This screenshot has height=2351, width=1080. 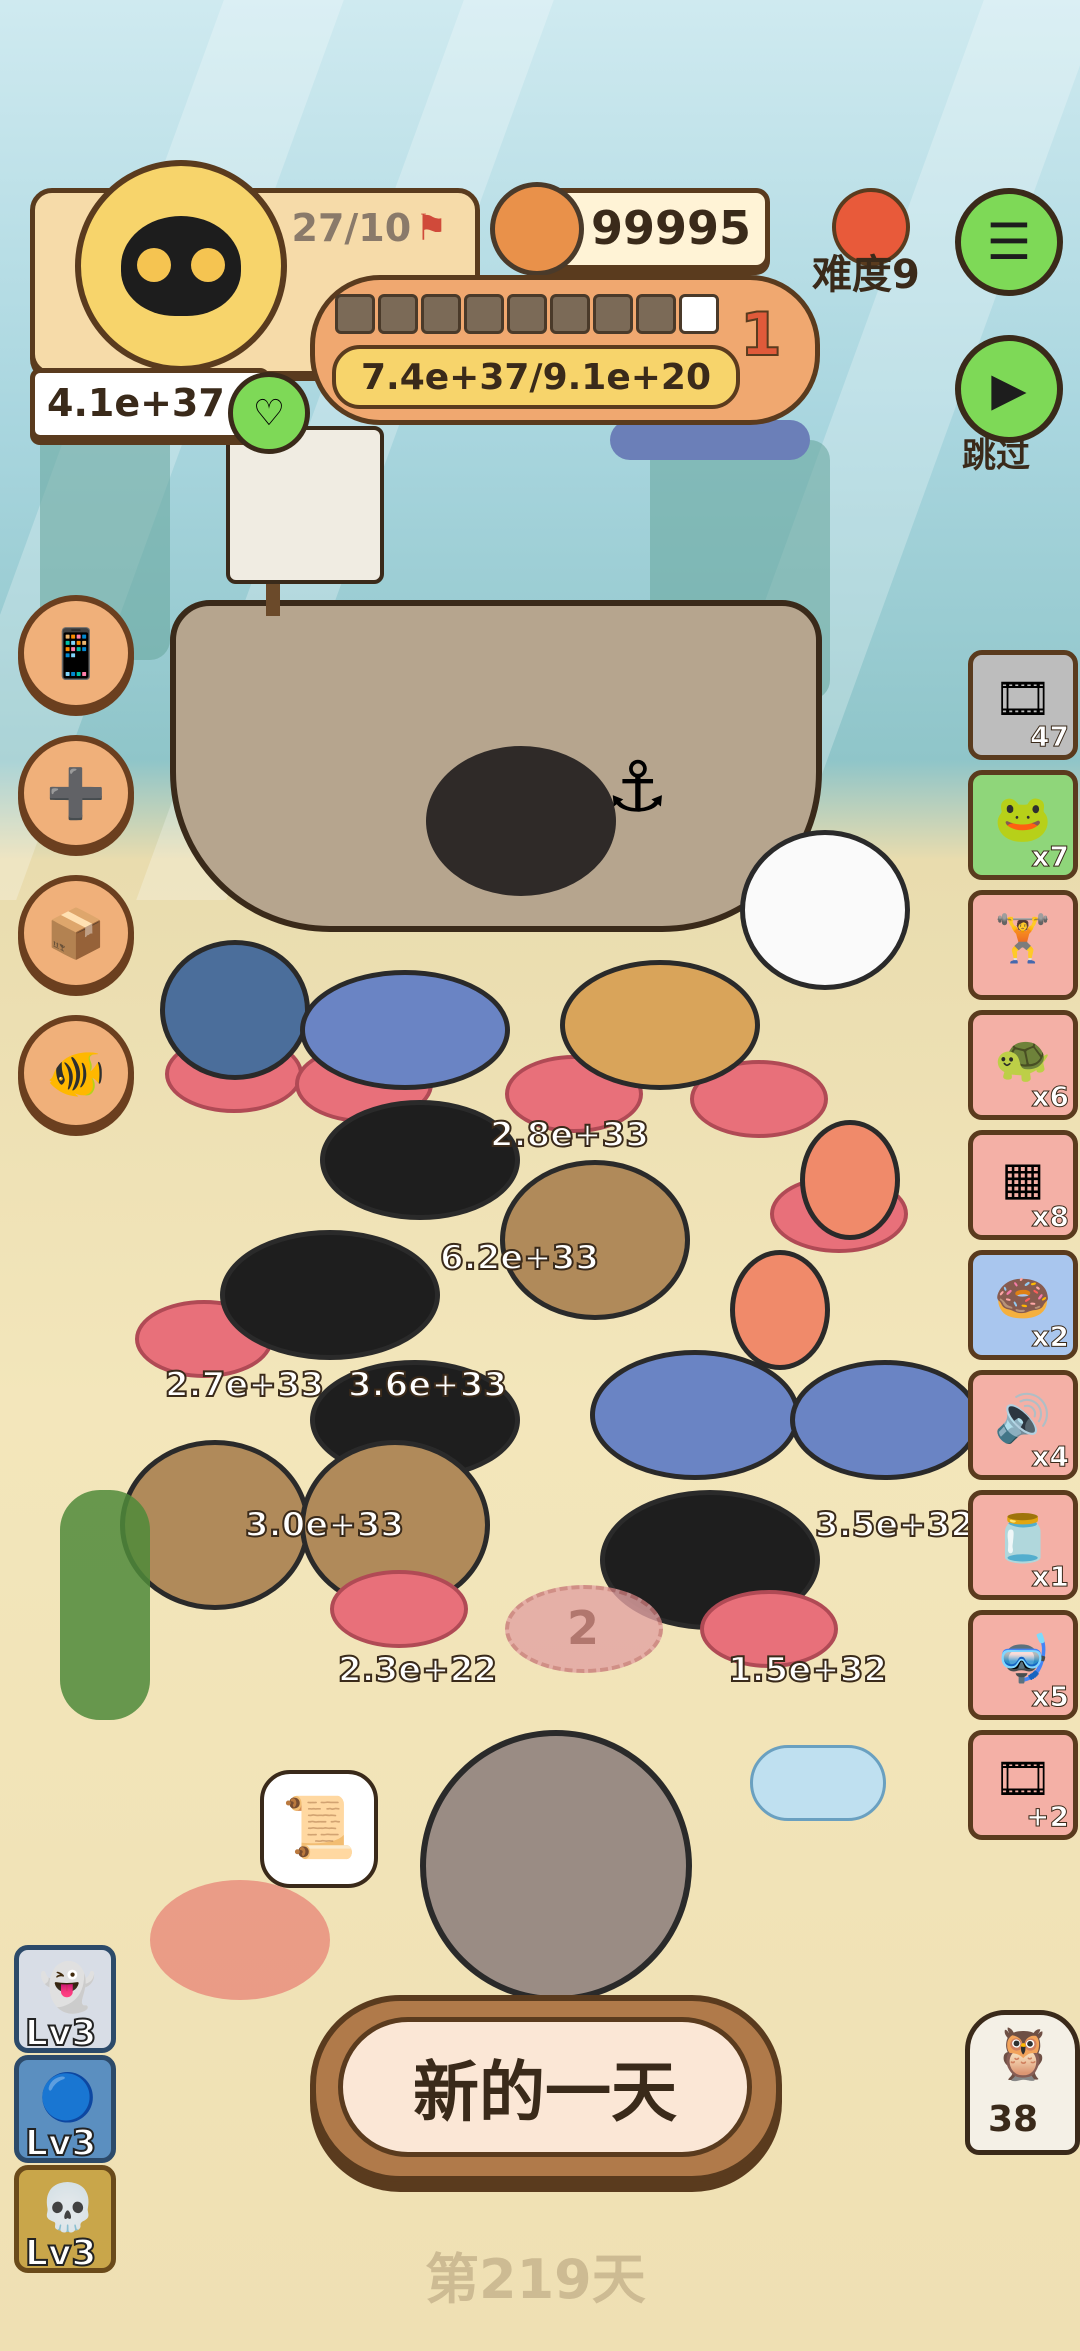 I want to click on side-item-shell: 🐢 x6, so click(x=1023, y=1065).